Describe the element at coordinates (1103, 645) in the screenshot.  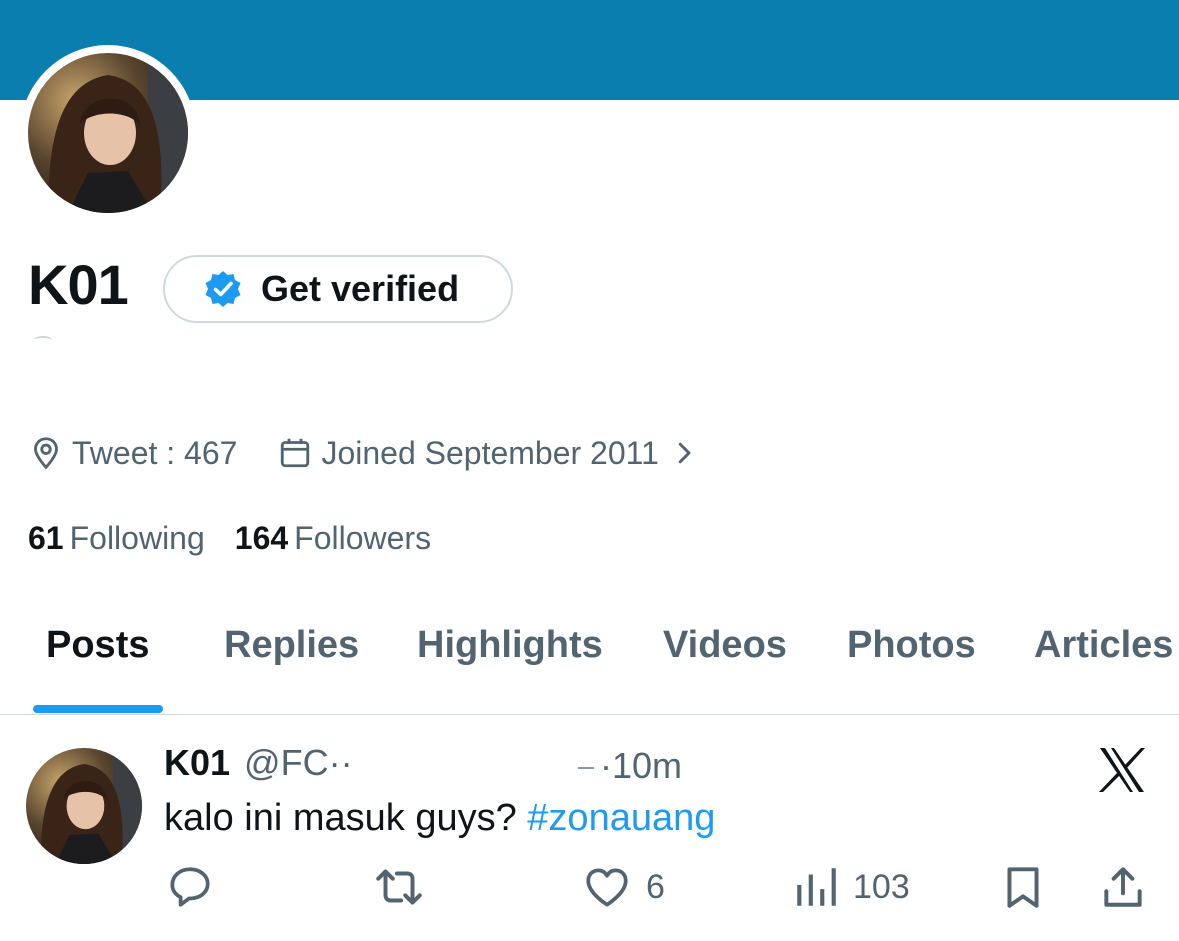
I see `tab-articles: Articles` at that location.